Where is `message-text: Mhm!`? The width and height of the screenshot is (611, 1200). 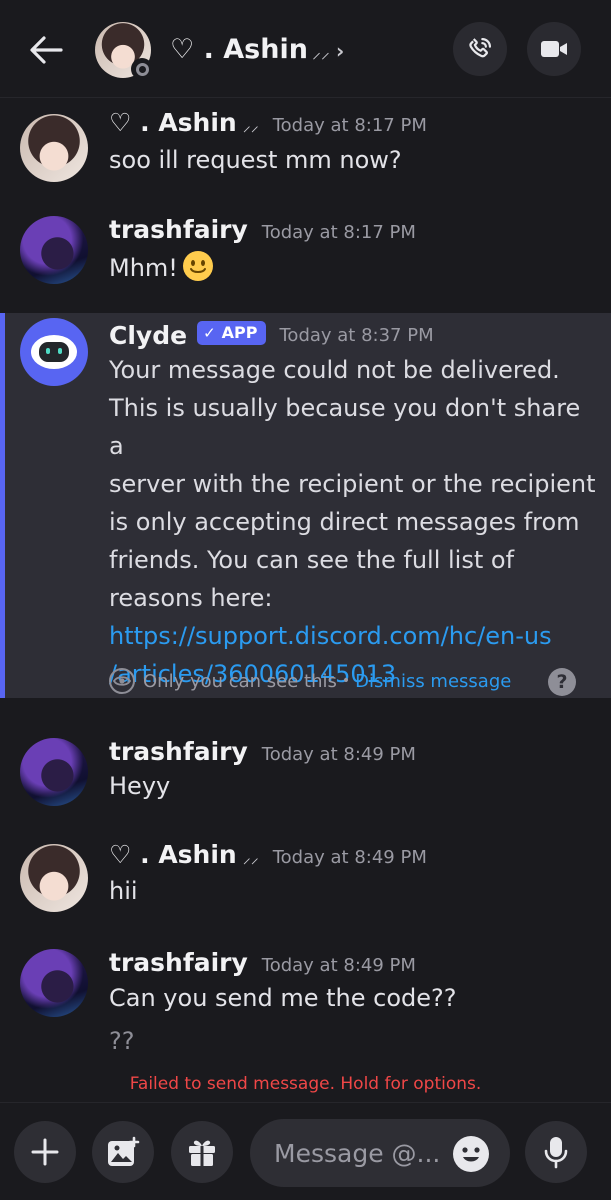 message-text: Mhm! is located at coordinates (161, 268).